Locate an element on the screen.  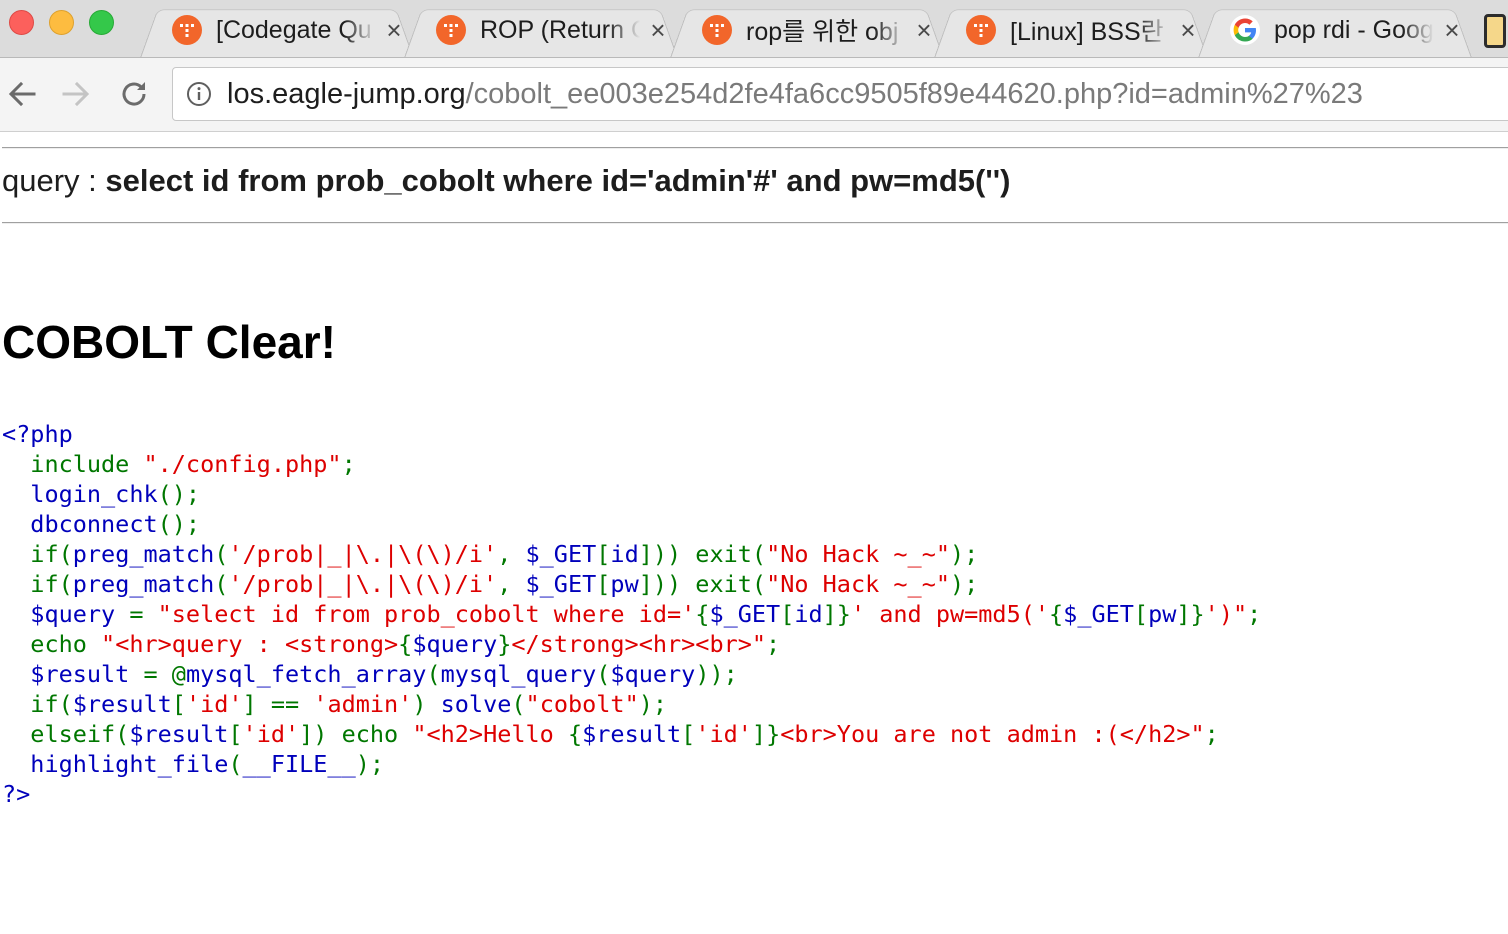
arrow-right-icon is located at coordinates (76, 94).